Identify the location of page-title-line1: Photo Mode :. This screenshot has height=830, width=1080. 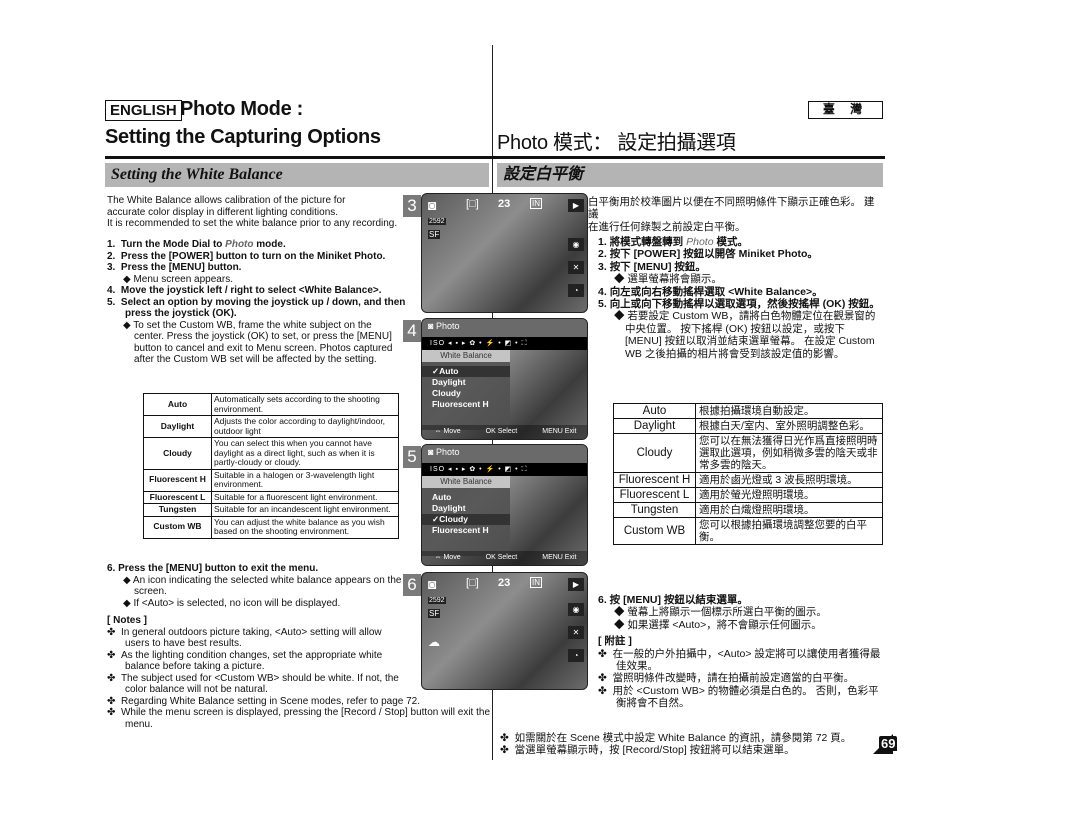
(242, 109).